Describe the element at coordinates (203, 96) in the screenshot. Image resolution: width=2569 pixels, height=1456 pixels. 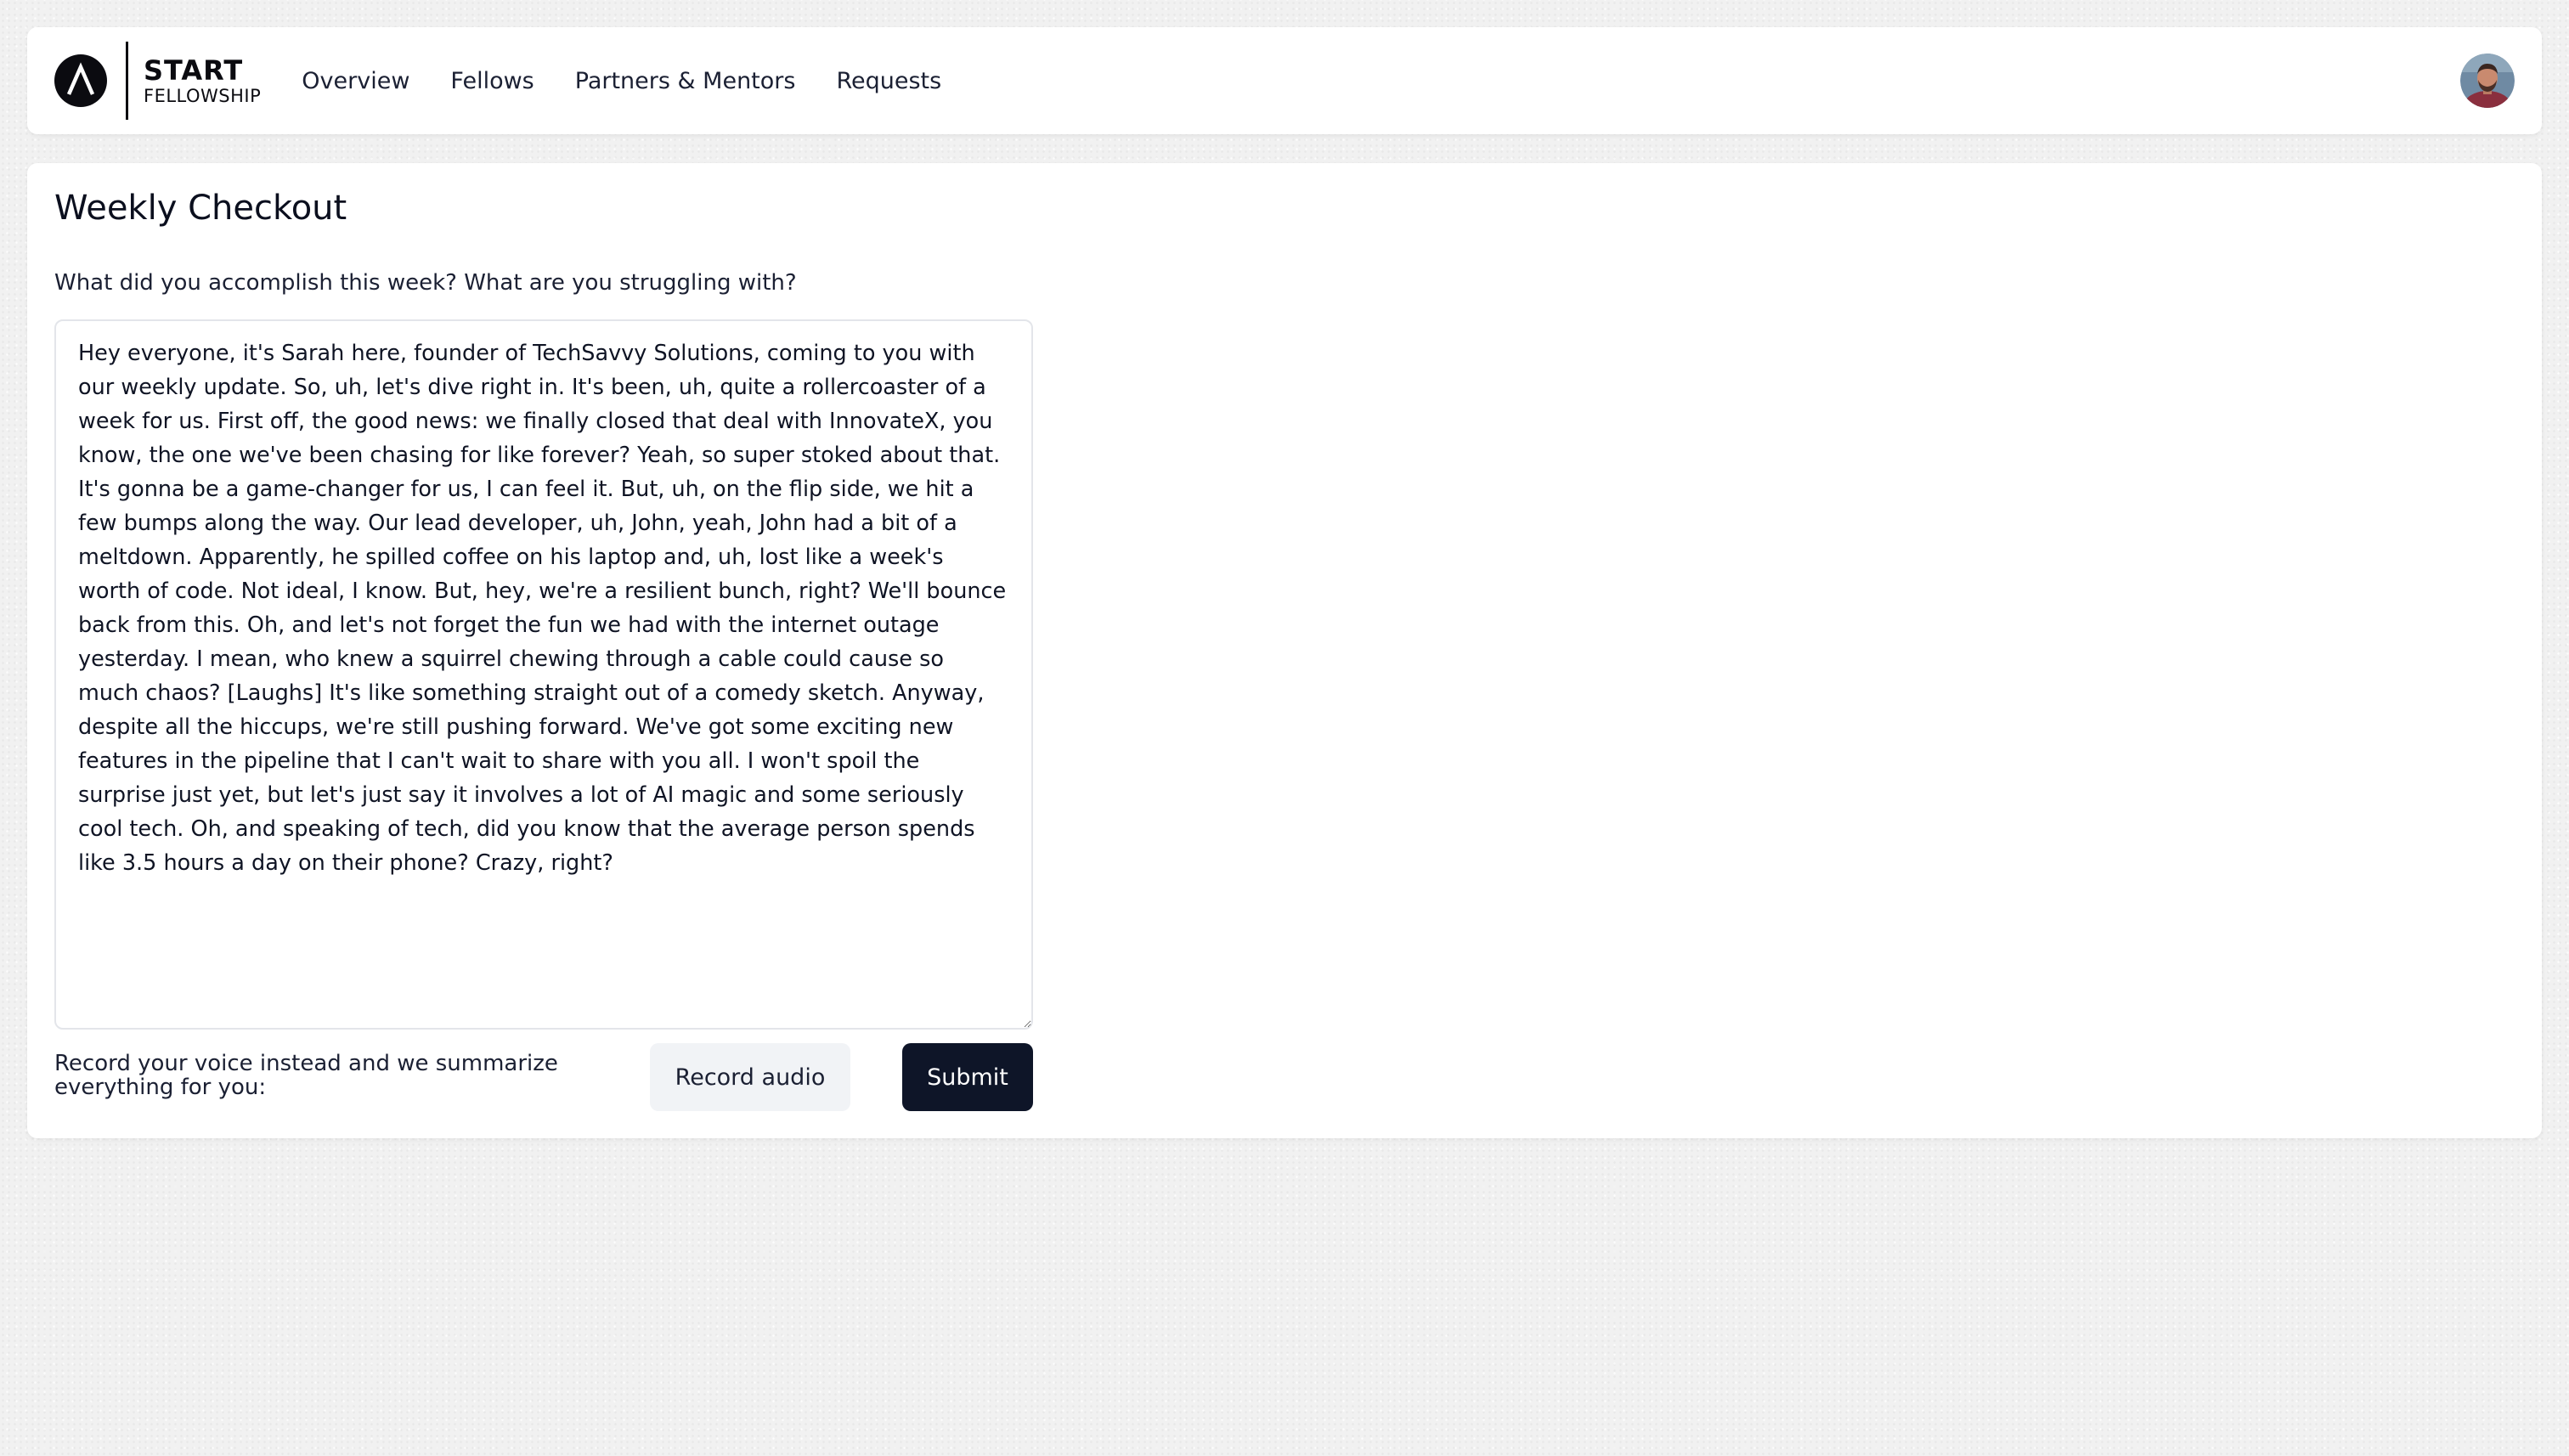
I see `brand-name-bottom: FELLOWSHIP` at that location.